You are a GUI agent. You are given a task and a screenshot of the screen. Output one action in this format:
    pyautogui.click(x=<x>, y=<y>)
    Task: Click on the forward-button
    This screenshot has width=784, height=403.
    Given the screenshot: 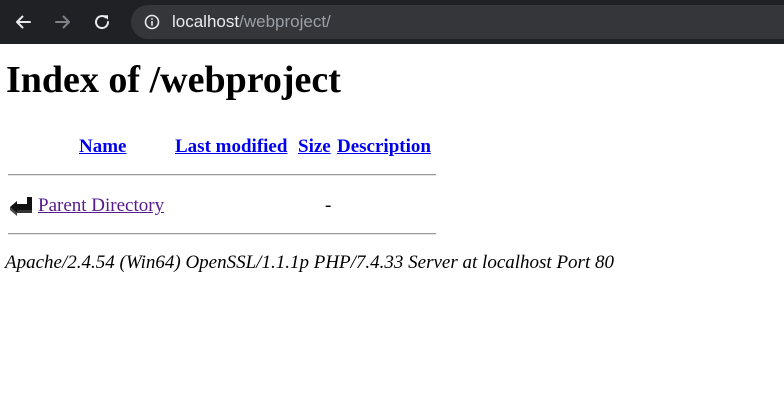 What is the action you would take?
    pyautogui.click(x=63, y=22)
    